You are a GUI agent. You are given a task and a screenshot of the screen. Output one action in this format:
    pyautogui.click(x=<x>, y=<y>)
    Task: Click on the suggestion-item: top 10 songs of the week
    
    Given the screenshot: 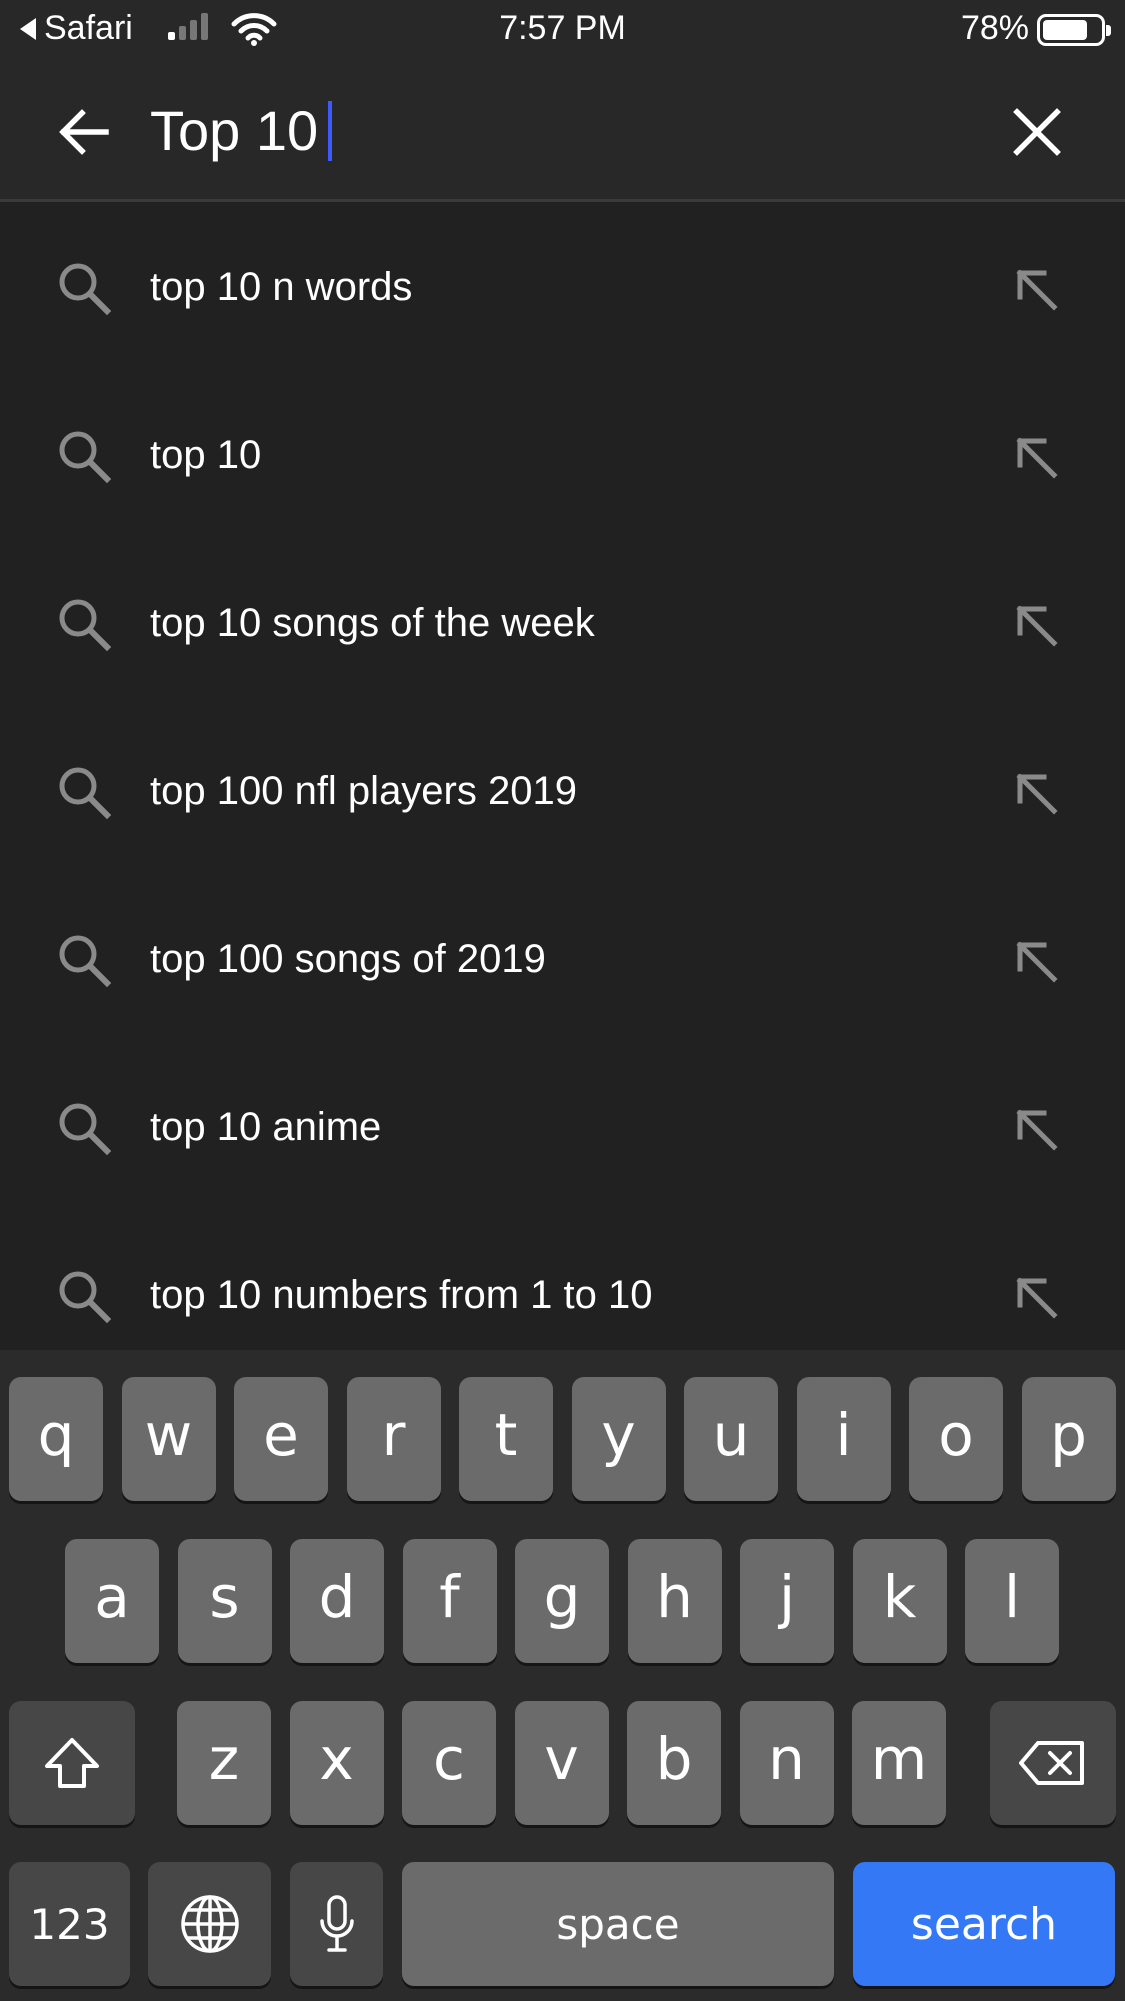 What is the action you would take?
    pyautogui.click(x=562, y=625)
    